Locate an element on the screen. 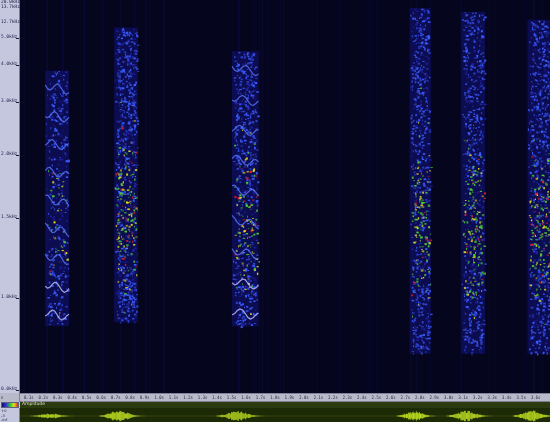 This screenshot has height=422, width=550. freq-axis-label: 1.5kHz is located at coordinates (9, 217).